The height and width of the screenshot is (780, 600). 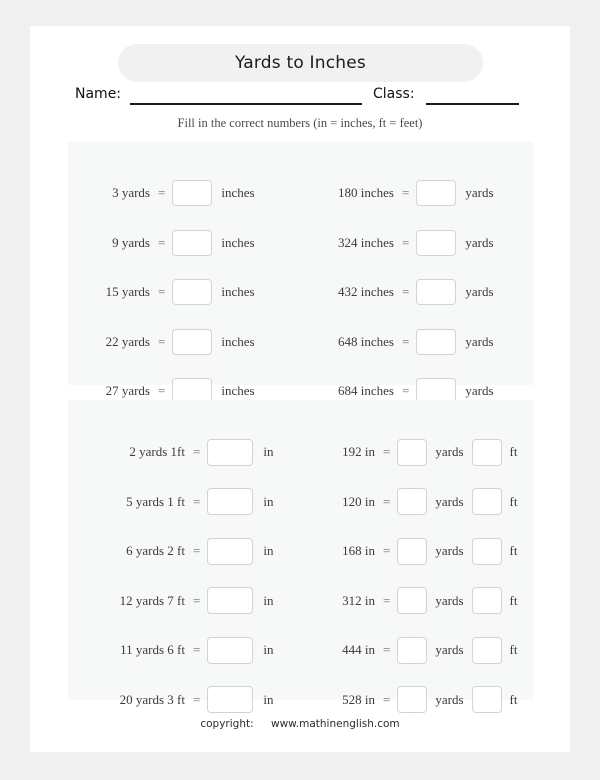 I want to click on exercise-prompt: 27 yards, so click(x=127, y=390).